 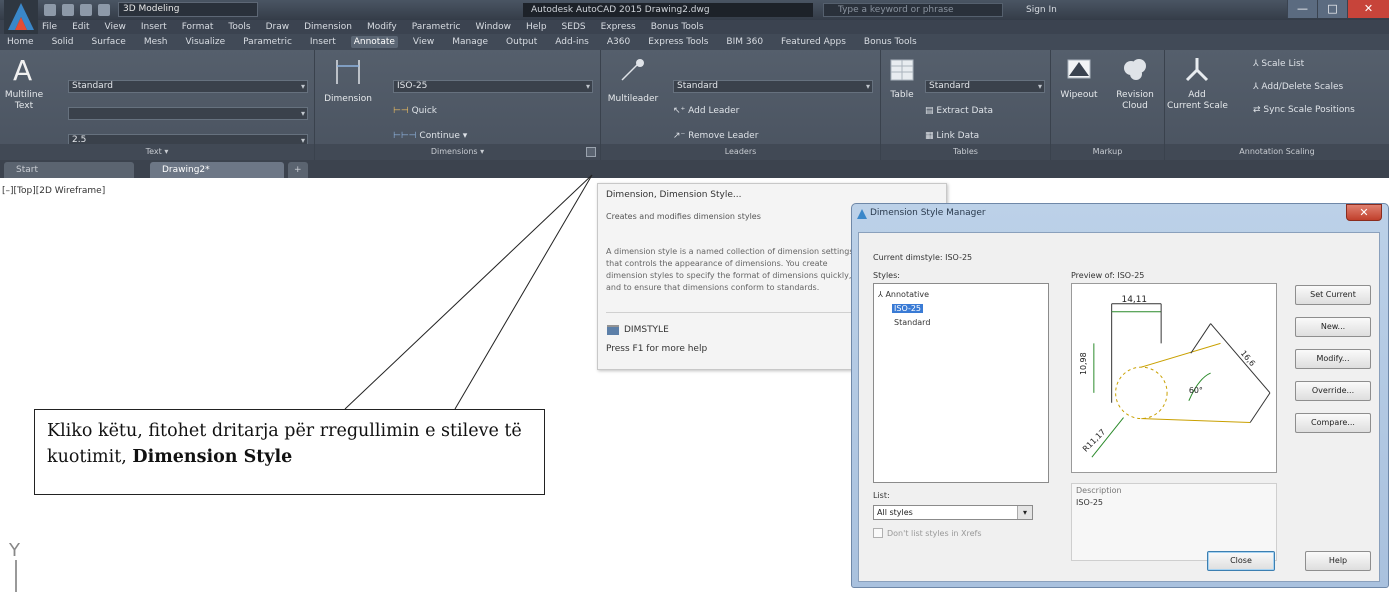 What do you see at coordinates (902, 77) in the screenshot?
I see `table-button: Table` at bounding box center [902, 77].